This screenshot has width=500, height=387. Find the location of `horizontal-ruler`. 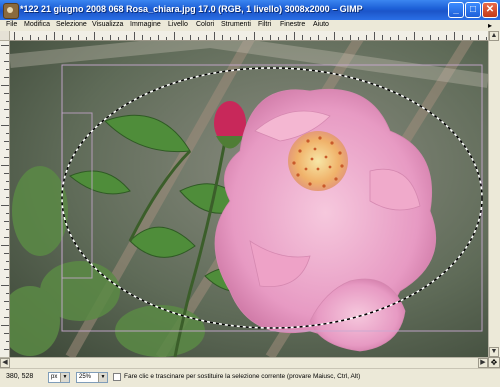

horizontal-ruler is located at coordinates (249, 36).